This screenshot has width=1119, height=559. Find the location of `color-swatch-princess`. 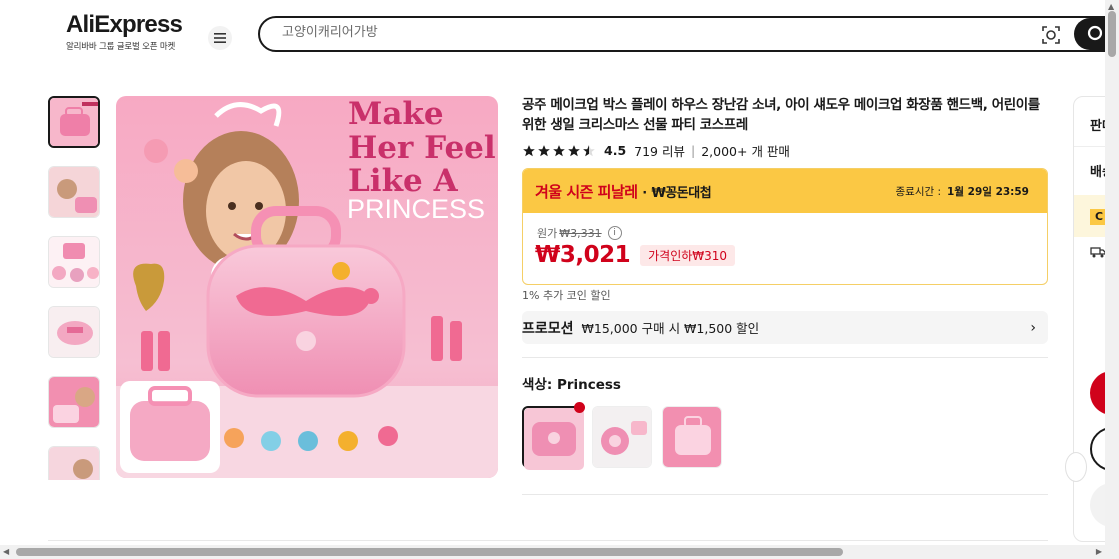

color-swatch-princess is located at coordinates (553, 436).